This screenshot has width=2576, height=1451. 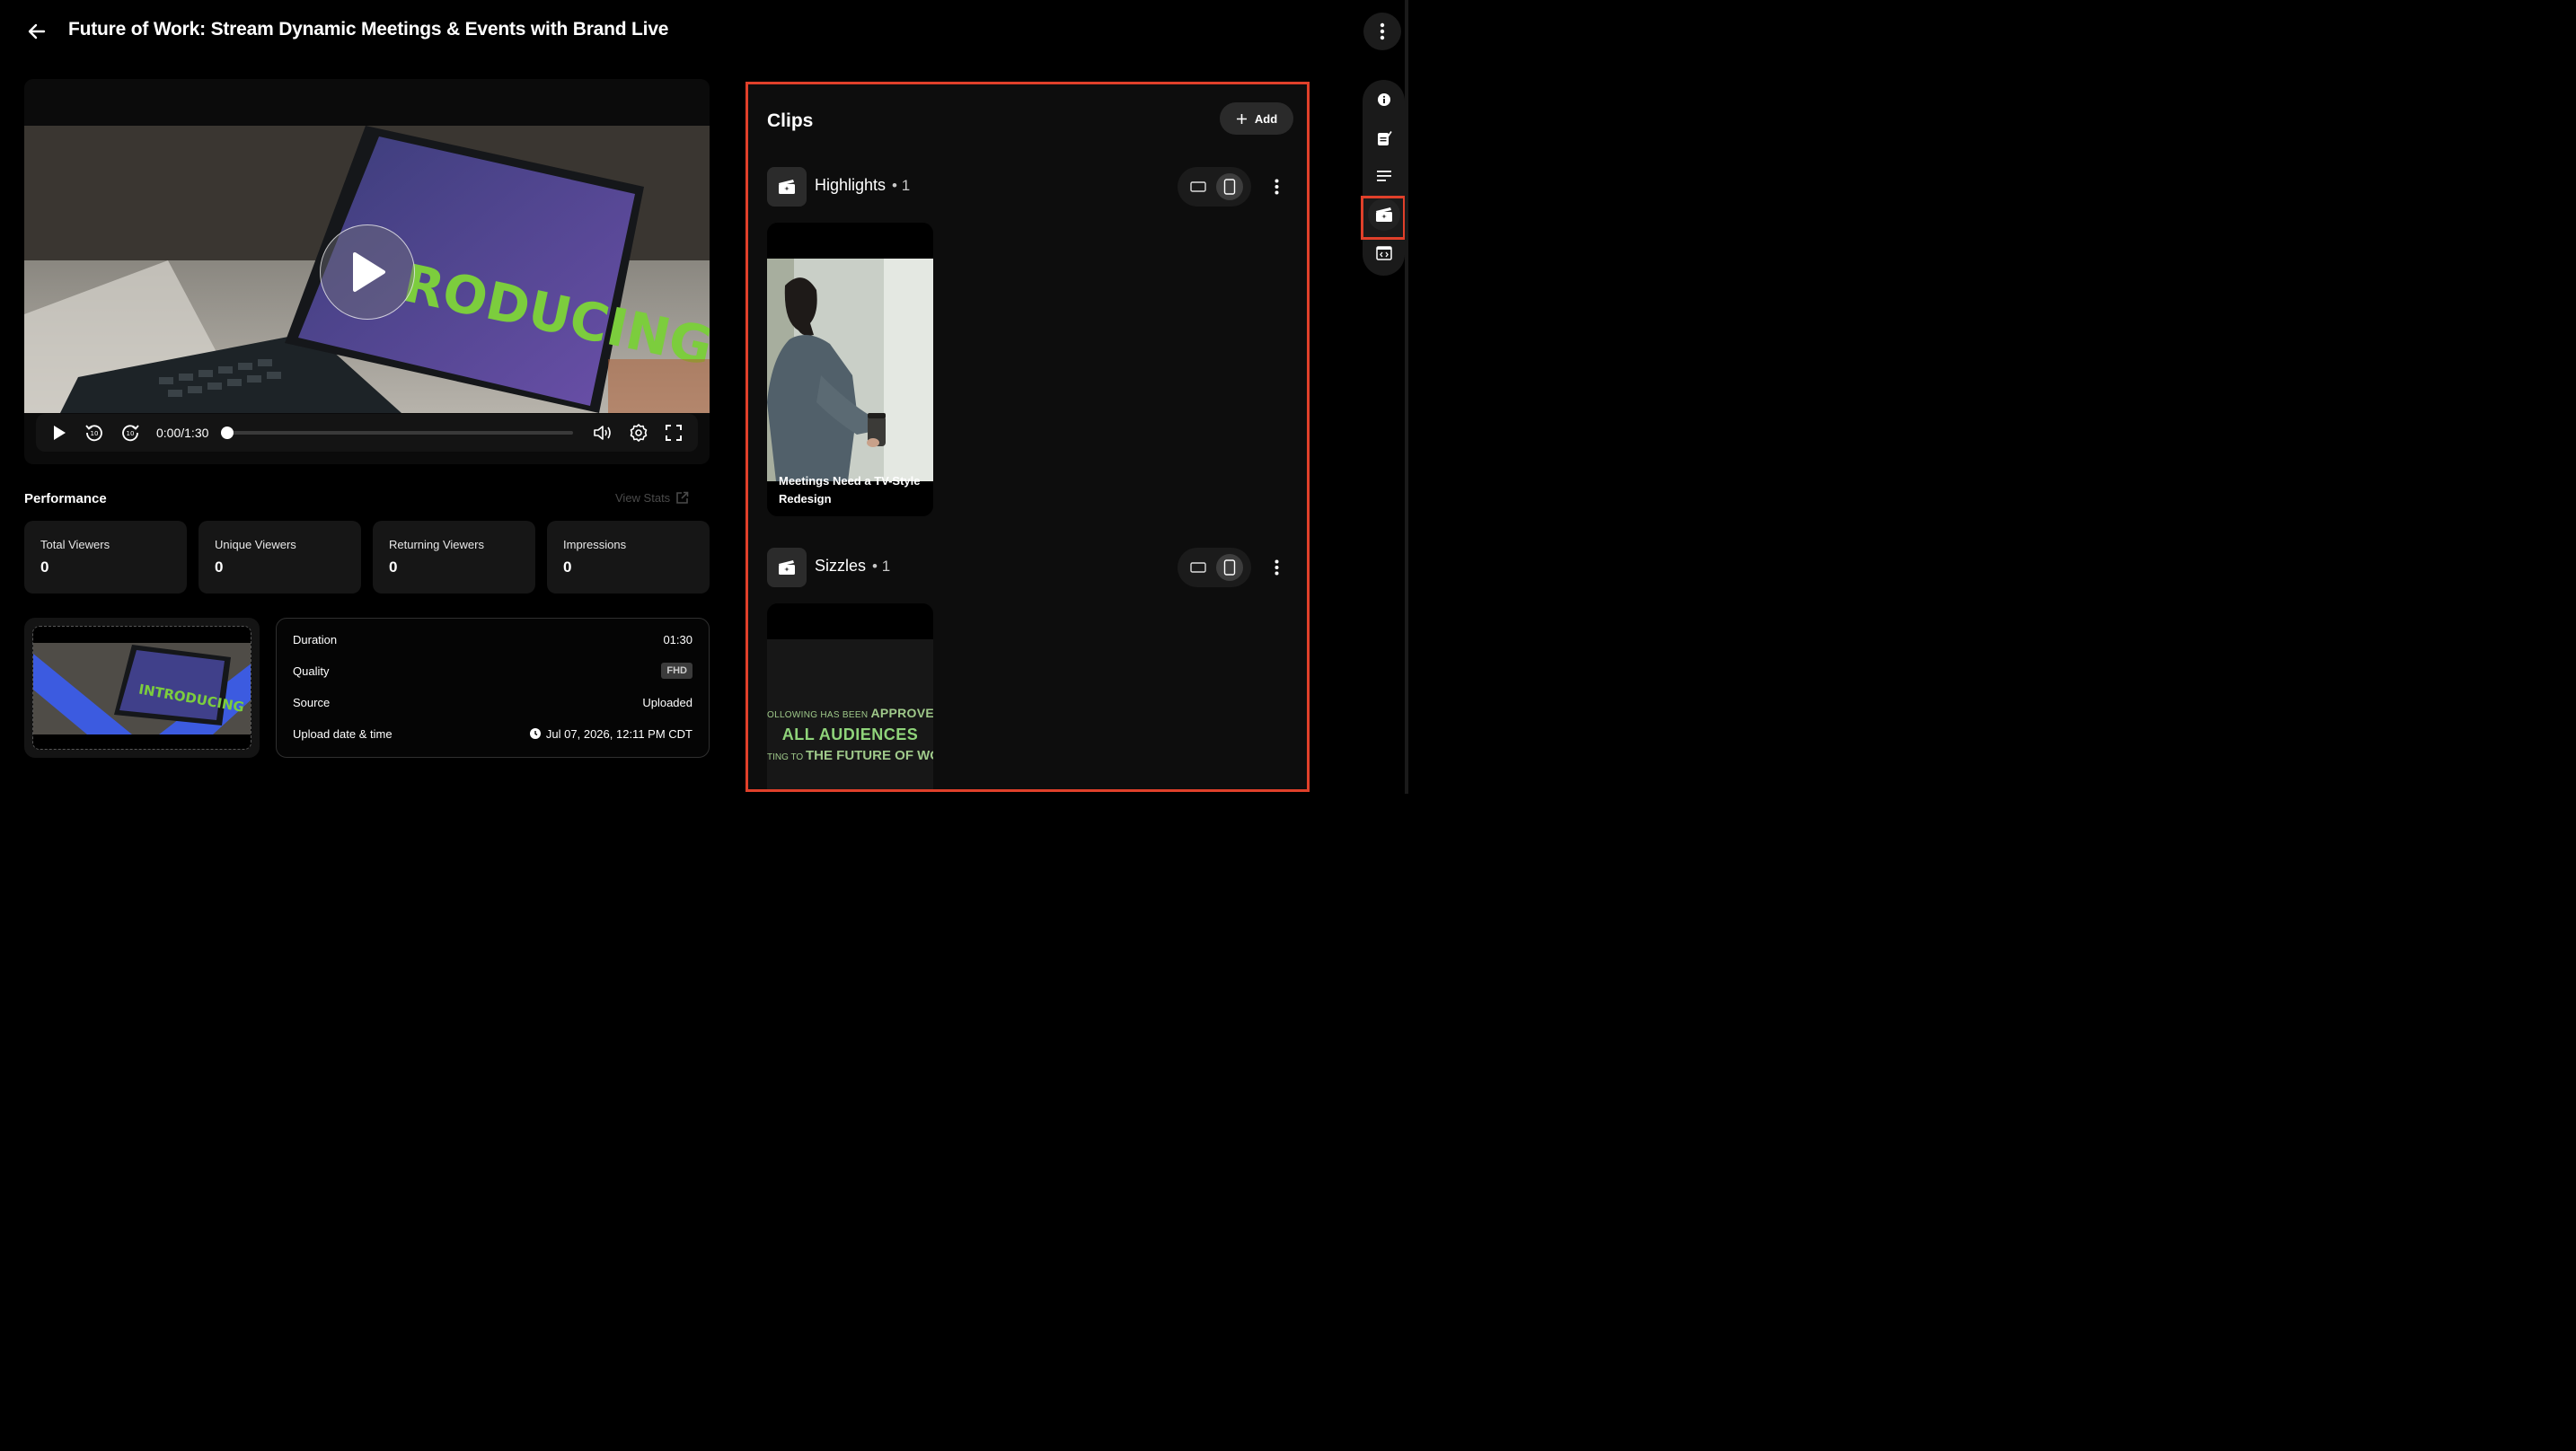 What do you see at coordinates (850, 490) in the screenshot?
I see `clip-caption: Meetings Need a TV-Style Redesign` at bounding box center [850, 490].